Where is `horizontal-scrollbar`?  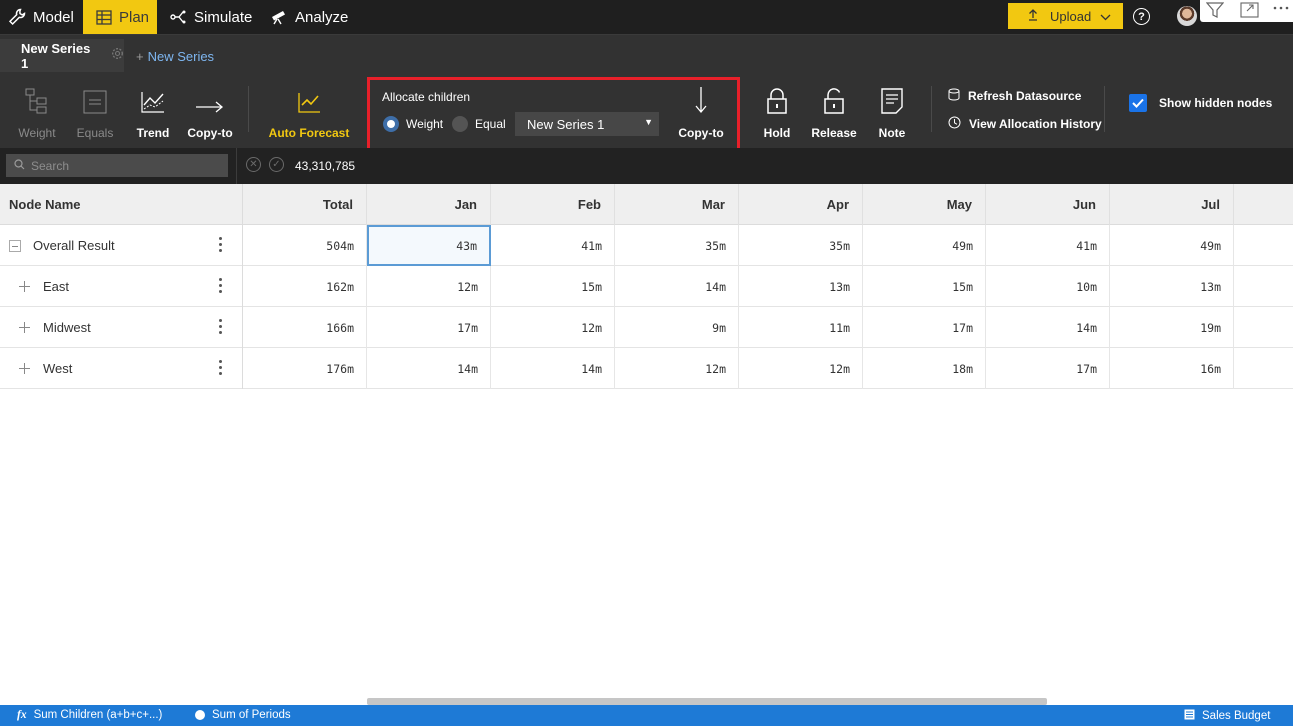
horizontal-scrollbar is located at coordinates (707, 701).